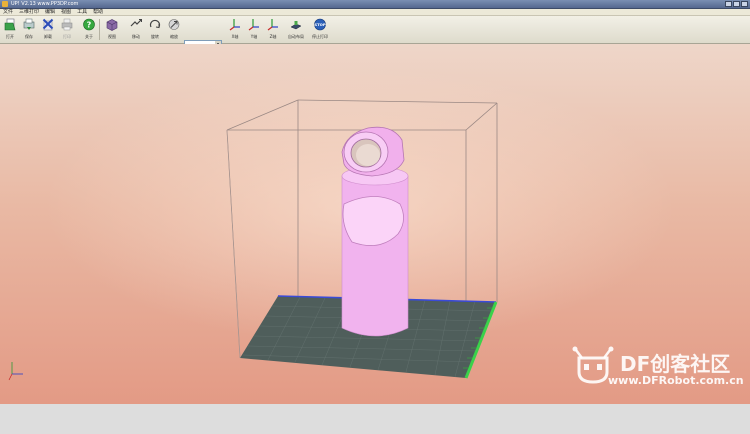 This screenshot has width=750, height=434. What do you see at coordinates (375, 251) in the screenshot?
I see `cylinder-model` at bounding box center [375, 251].